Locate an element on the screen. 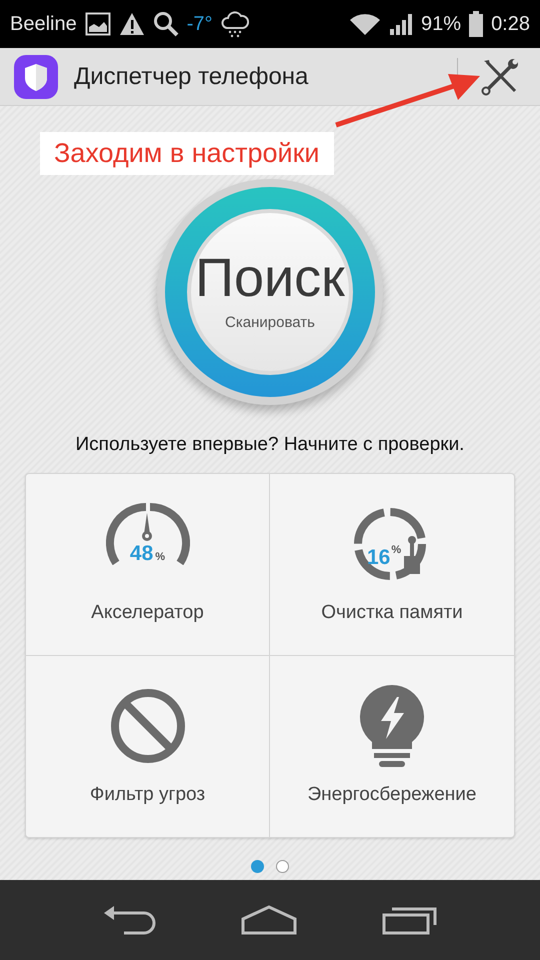 This screenshot has height=960, width=540. tool-label: Фильтр угроз is located at coordinates (148, 795).